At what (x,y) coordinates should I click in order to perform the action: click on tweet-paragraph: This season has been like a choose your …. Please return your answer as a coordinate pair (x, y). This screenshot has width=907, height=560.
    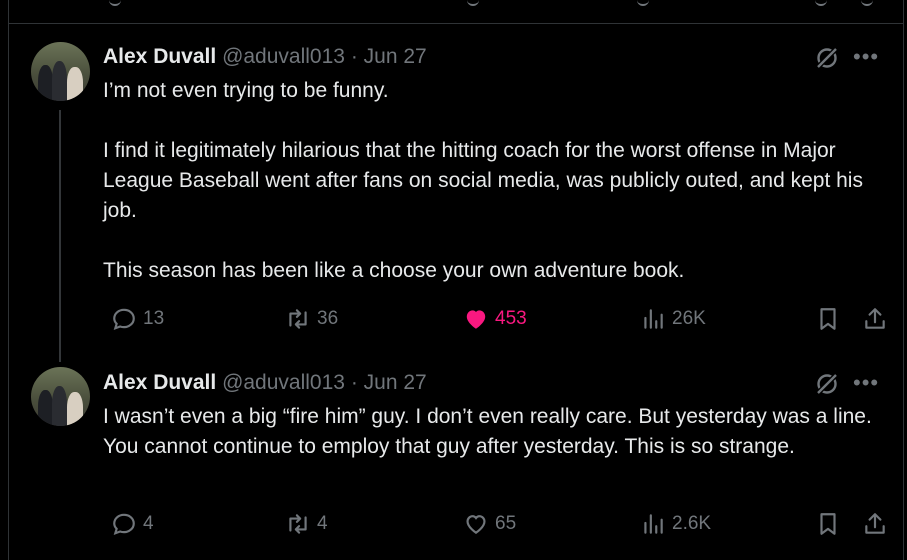
    Looking at the image, I should click on (394, 270).